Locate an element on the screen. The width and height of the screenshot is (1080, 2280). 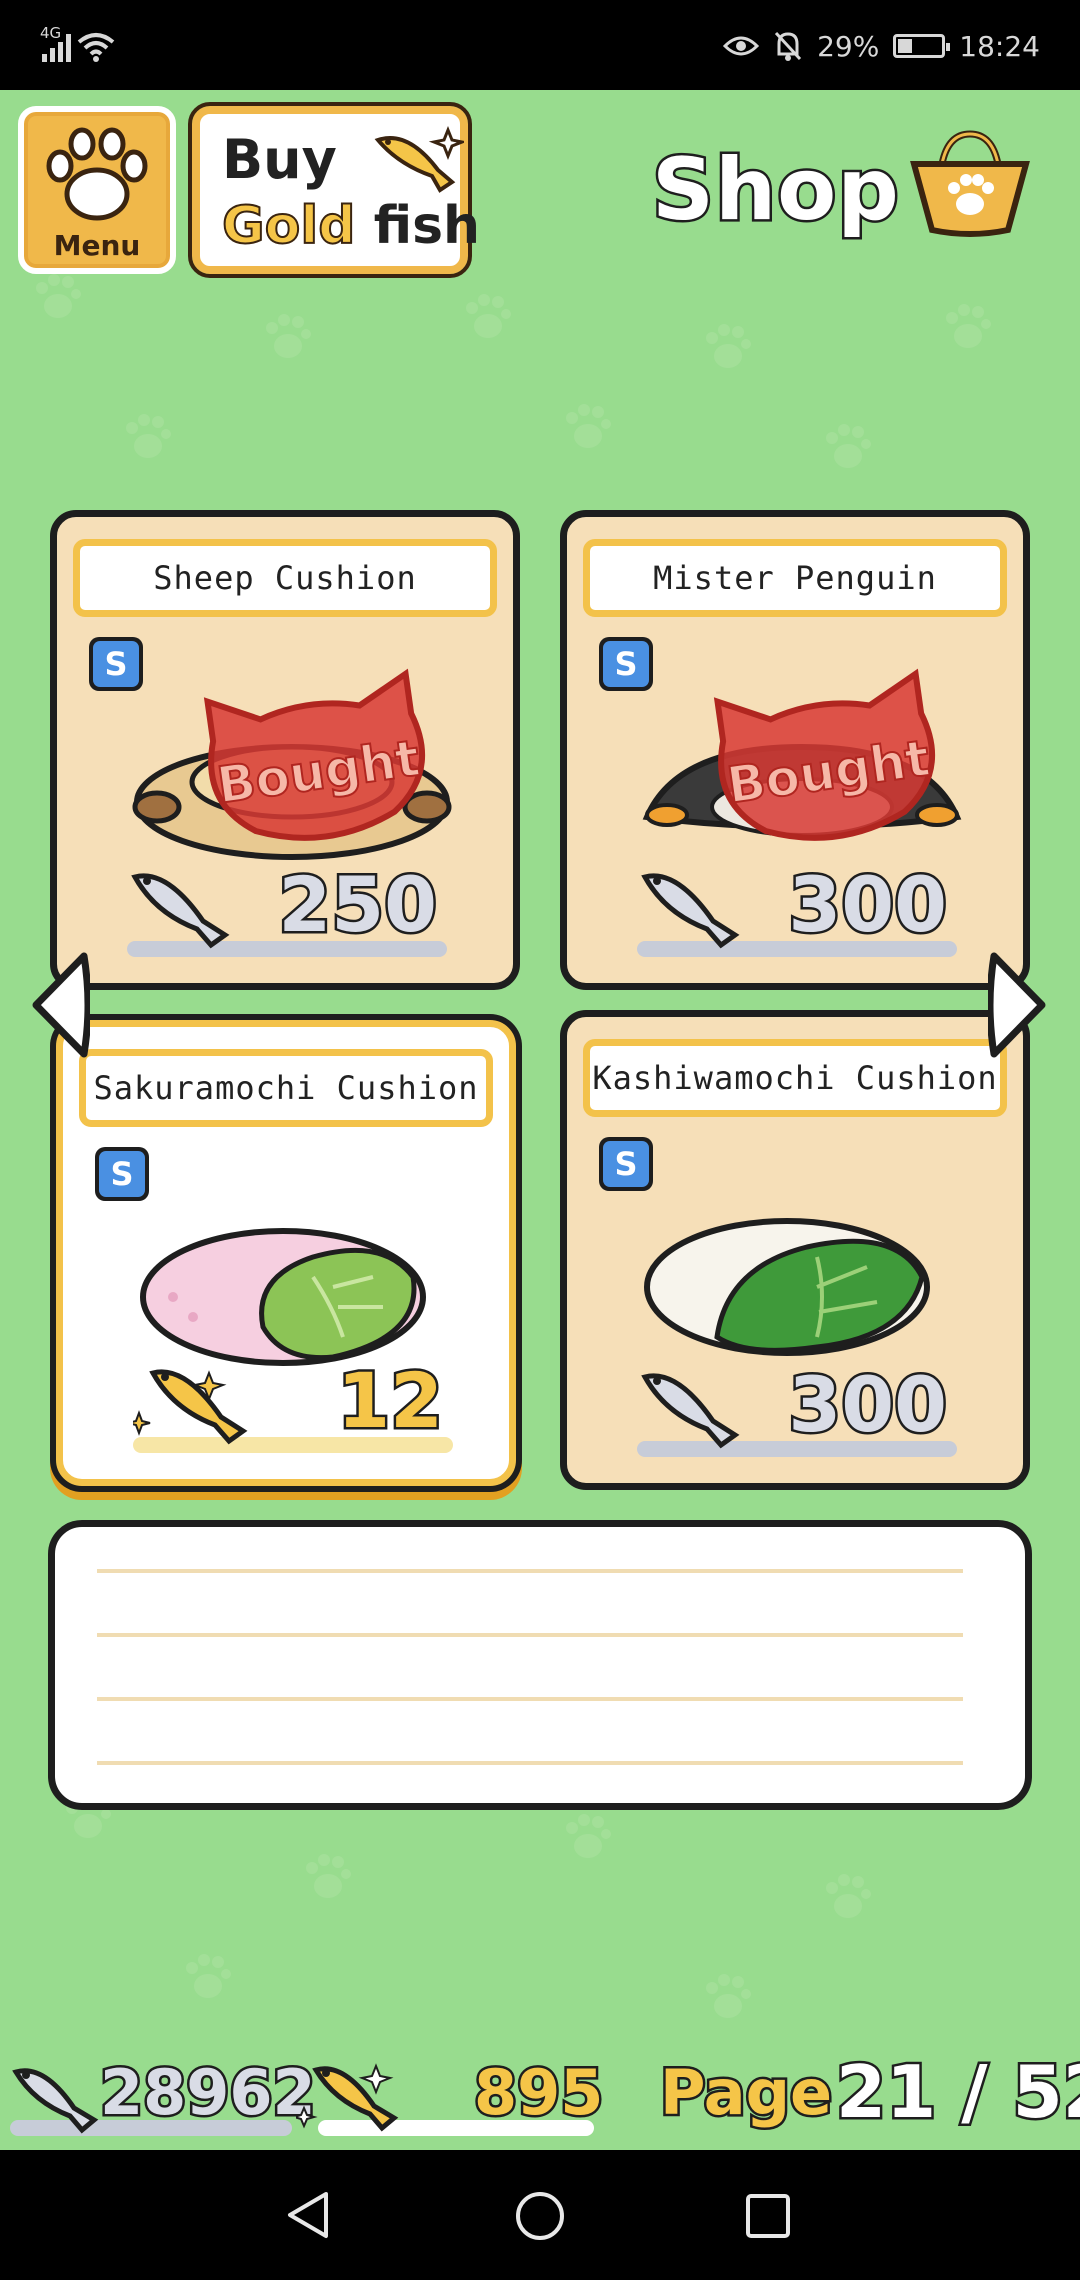
price-row: 250 is located at coordinates (292, 911).